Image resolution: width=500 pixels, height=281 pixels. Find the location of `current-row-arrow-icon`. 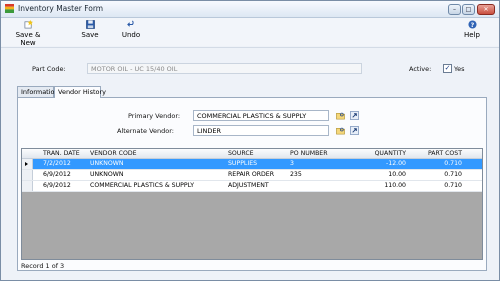

current-row-arrow-icon is located at coordinates (26, 164).